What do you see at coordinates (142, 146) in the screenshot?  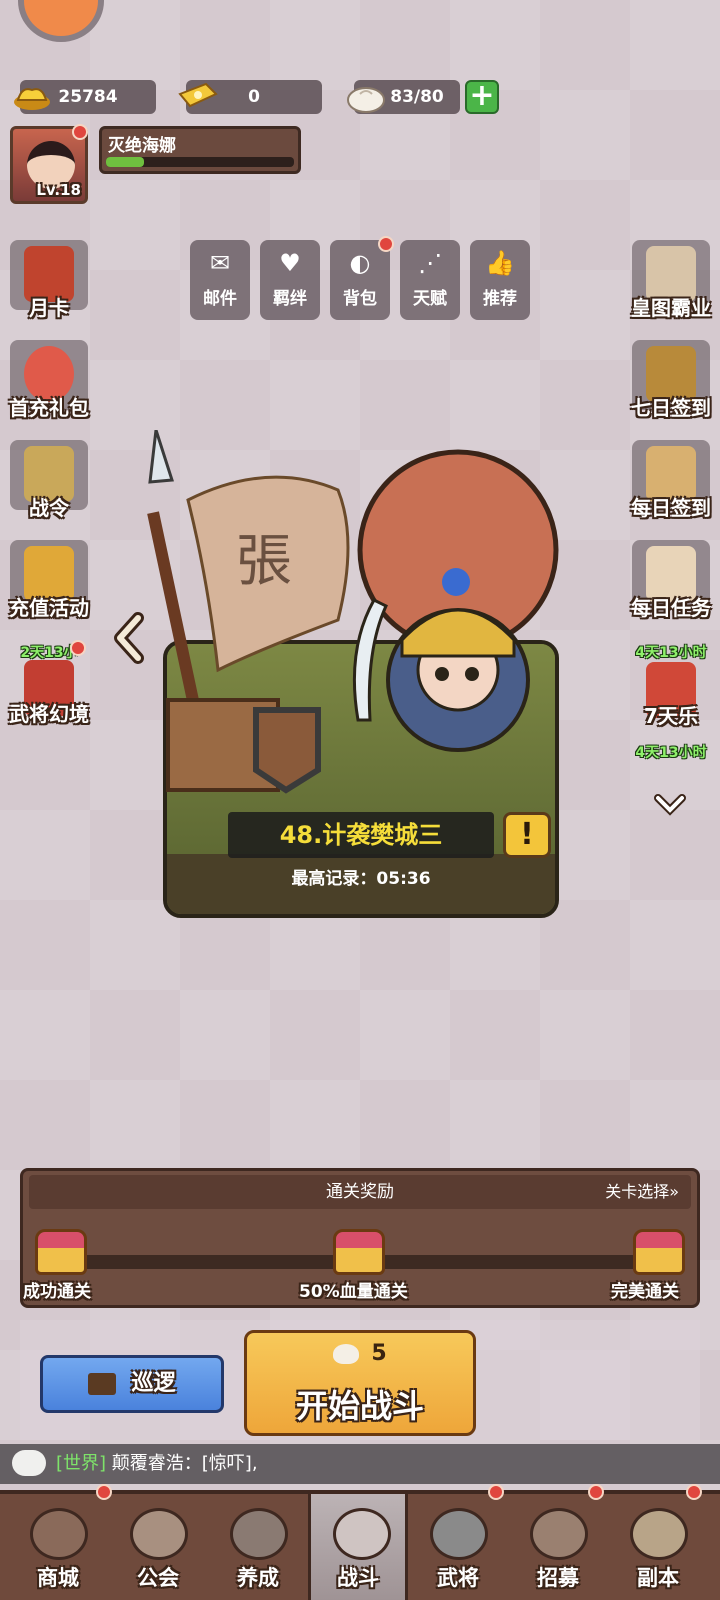 I see `player-name: 灭绝海娜` at bounding box center [142, 146].